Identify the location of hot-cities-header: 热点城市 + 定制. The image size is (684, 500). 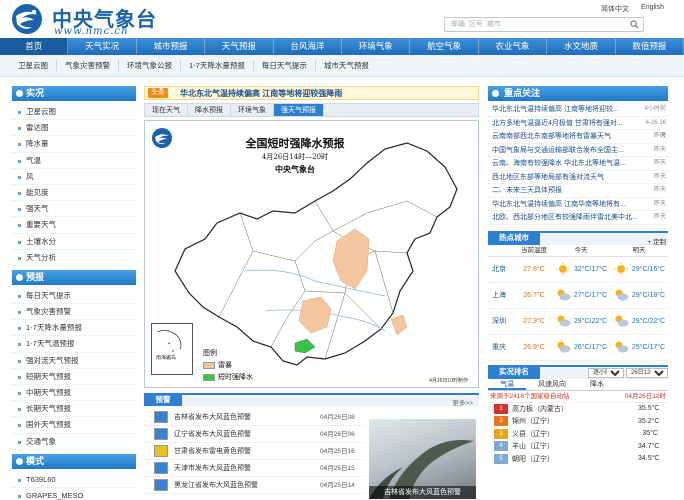
(578, 238).